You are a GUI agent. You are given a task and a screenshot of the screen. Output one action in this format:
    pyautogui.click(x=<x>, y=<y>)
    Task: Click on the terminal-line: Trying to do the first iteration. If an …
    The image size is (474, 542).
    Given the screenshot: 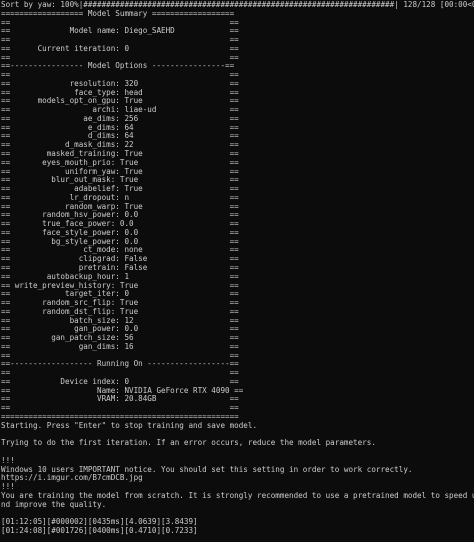 What is the action you would take?
    pyautogui.click(x=188, y=443)
    